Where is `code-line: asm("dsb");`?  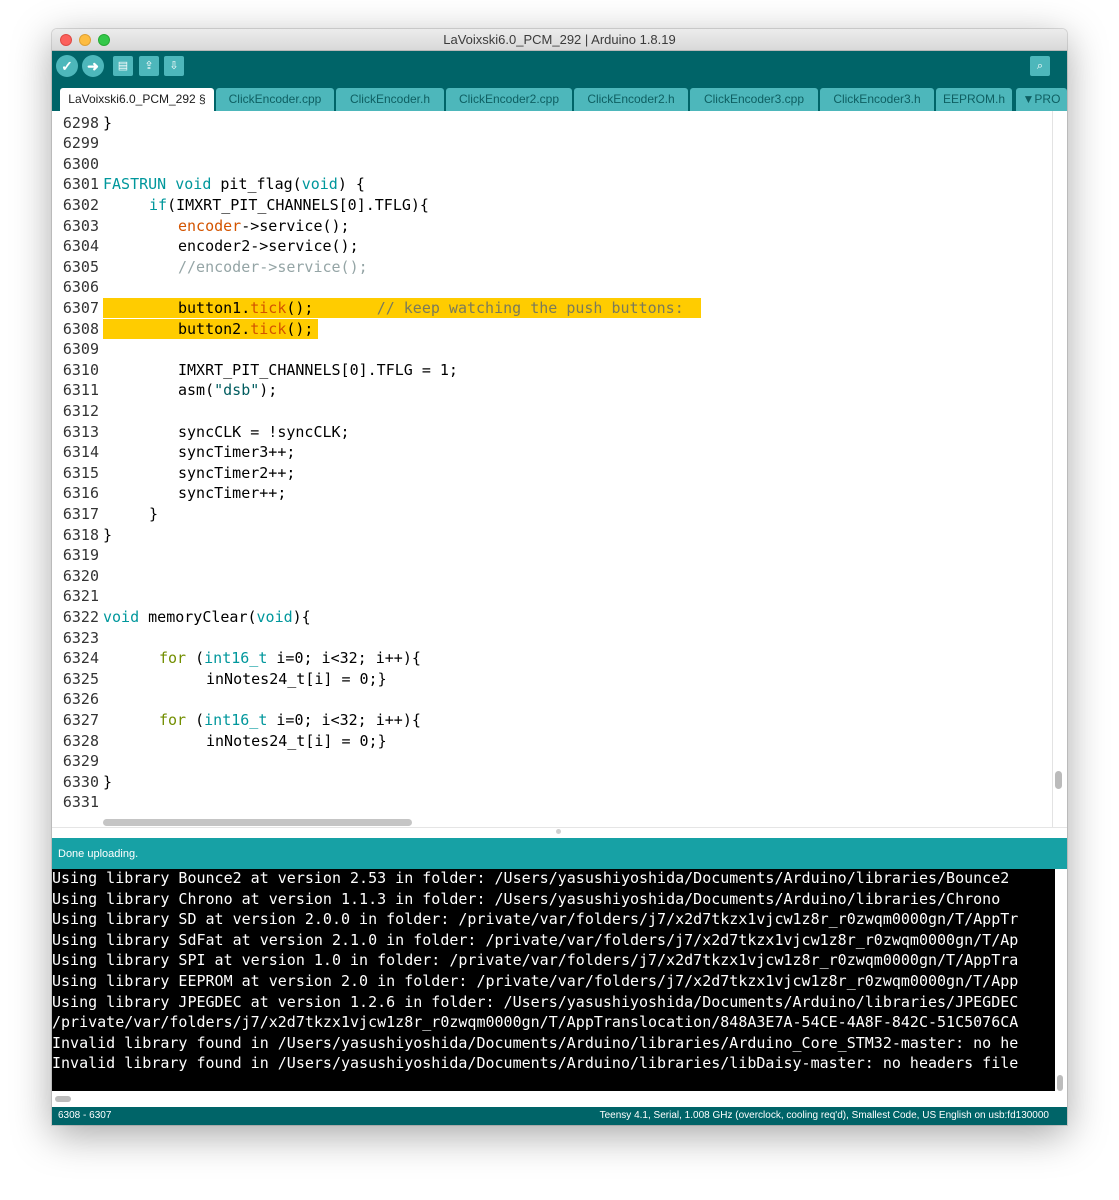
code-line: asm("dsb"); is located at coordinates (228, 390).